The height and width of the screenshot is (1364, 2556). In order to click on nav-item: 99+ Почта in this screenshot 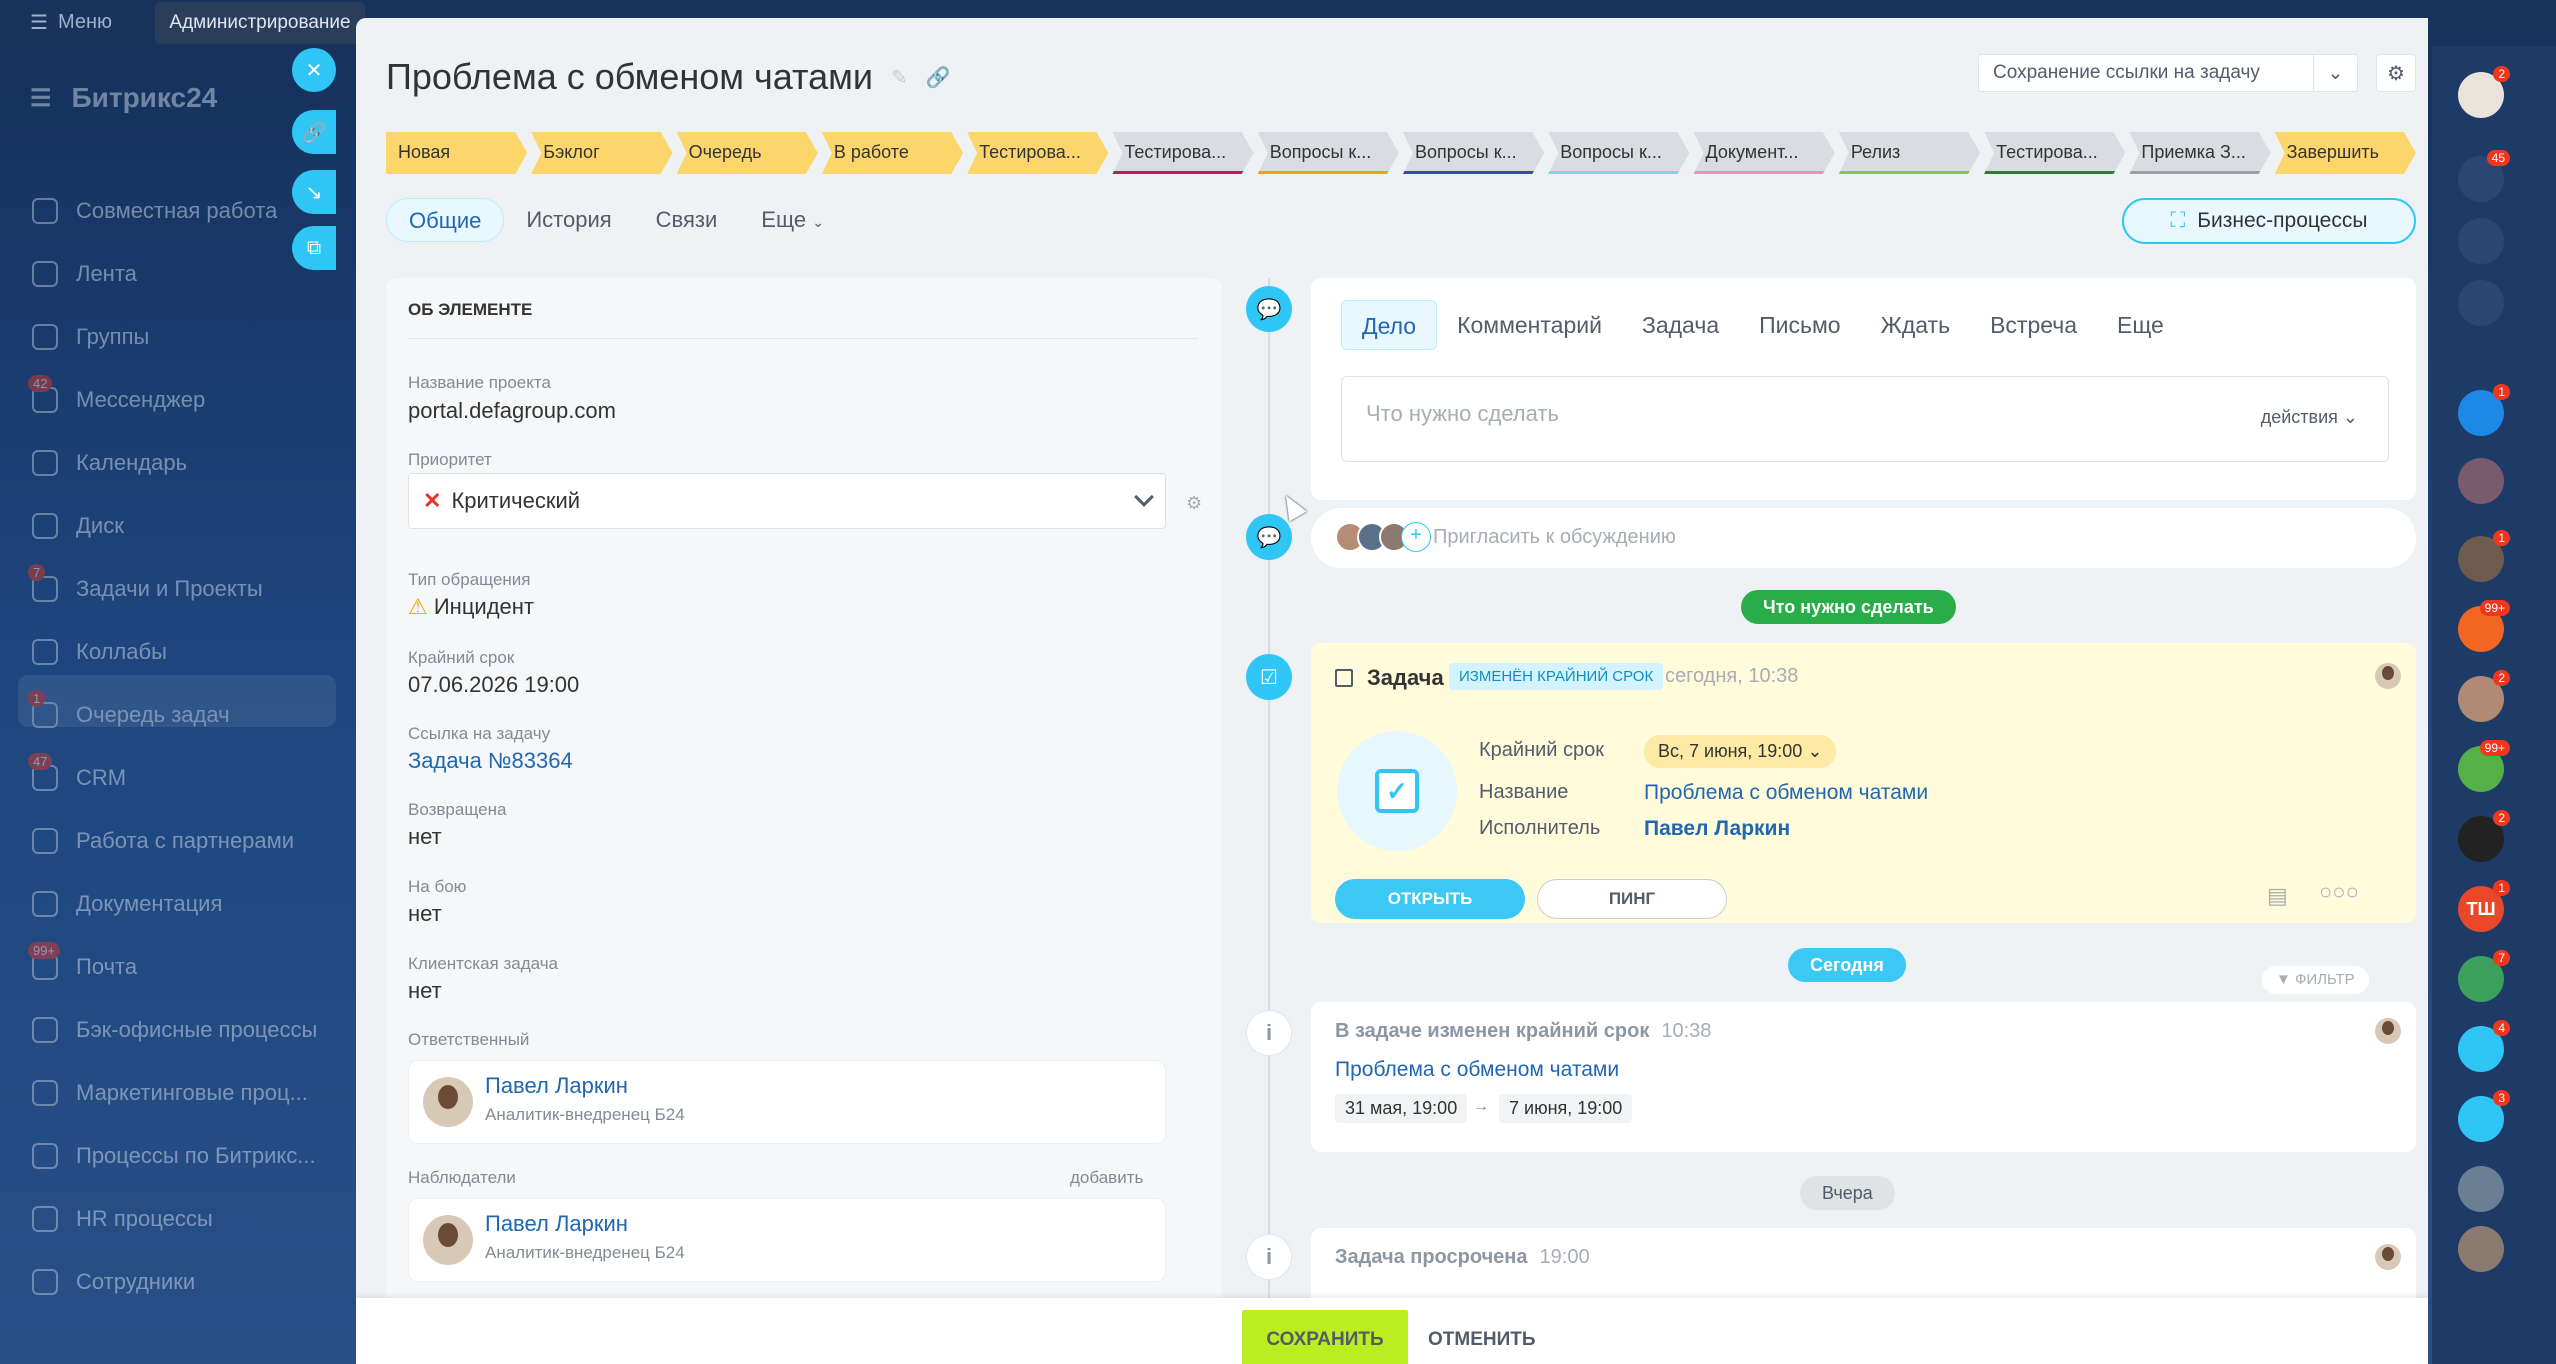, I will do `click(82, 961)`.